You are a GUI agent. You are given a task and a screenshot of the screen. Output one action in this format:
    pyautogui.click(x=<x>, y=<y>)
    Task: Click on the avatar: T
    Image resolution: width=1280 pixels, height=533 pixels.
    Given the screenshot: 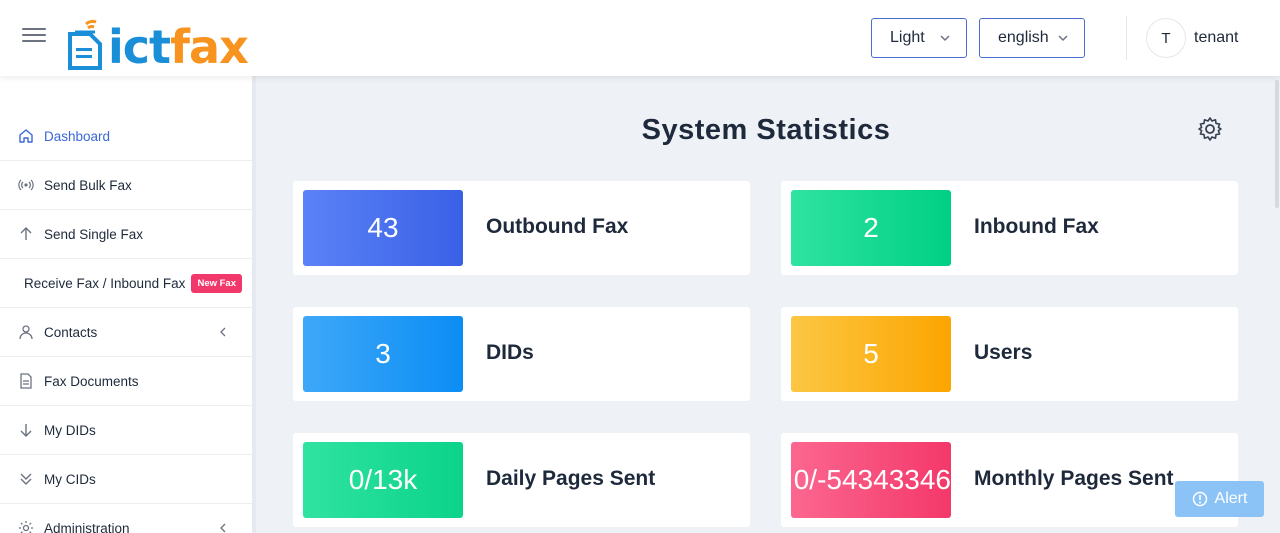 What is the action you would take?
    pyautogui.click(x=1166, y=38)
    